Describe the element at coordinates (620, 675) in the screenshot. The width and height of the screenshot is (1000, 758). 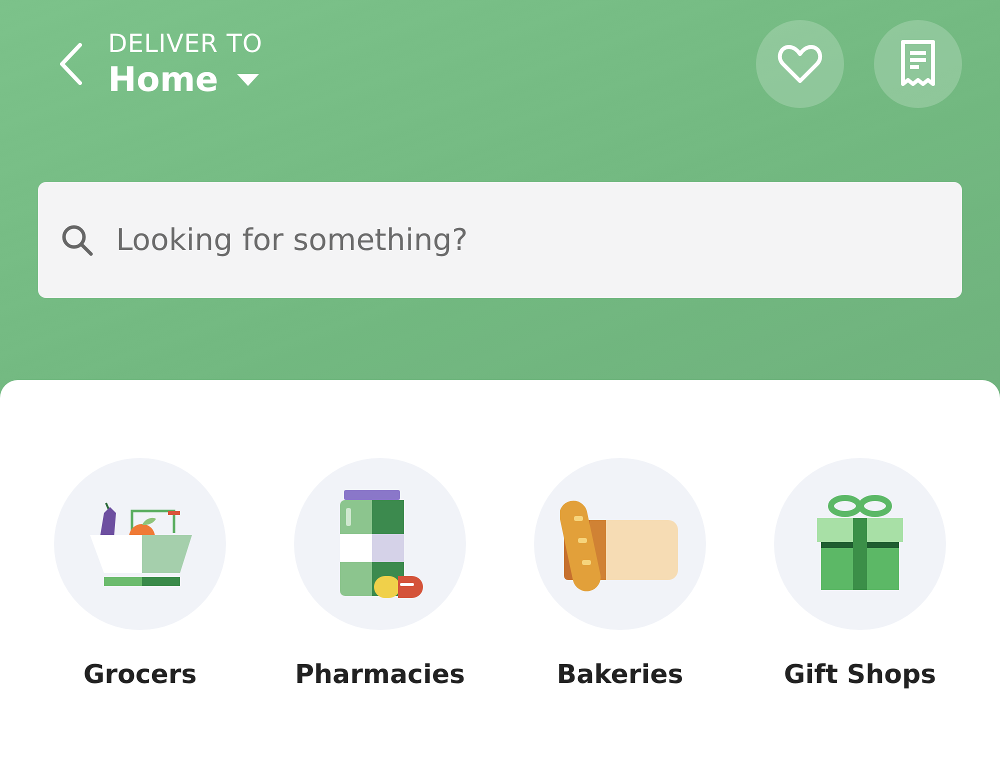
I see `category-label: Bakeries` at that location.